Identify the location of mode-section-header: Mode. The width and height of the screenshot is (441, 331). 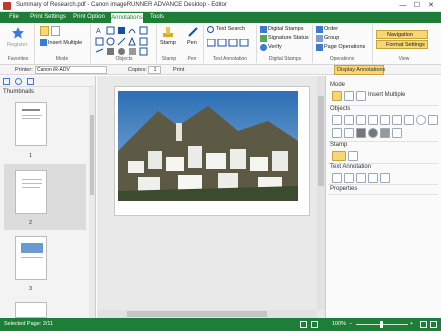
(338, 85).